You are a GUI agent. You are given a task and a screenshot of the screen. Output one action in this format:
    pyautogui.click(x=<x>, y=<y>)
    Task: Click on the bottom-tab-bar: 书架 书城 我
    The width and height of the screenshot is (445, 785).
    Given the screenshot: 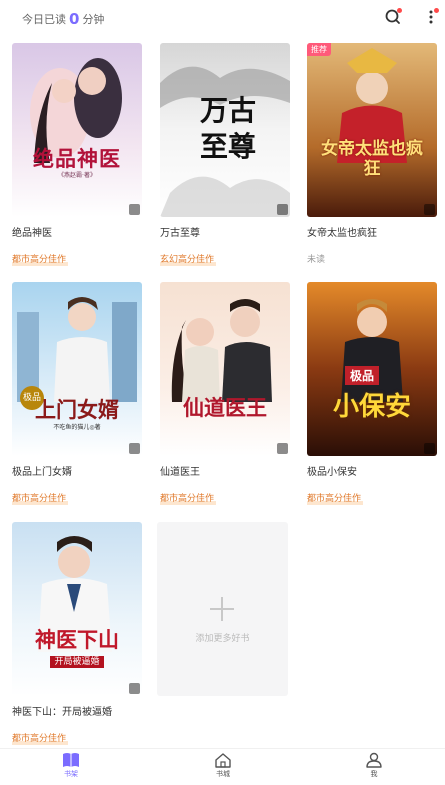 What is the action you would take?
    pyautogui.click(x=222, y=766)
    